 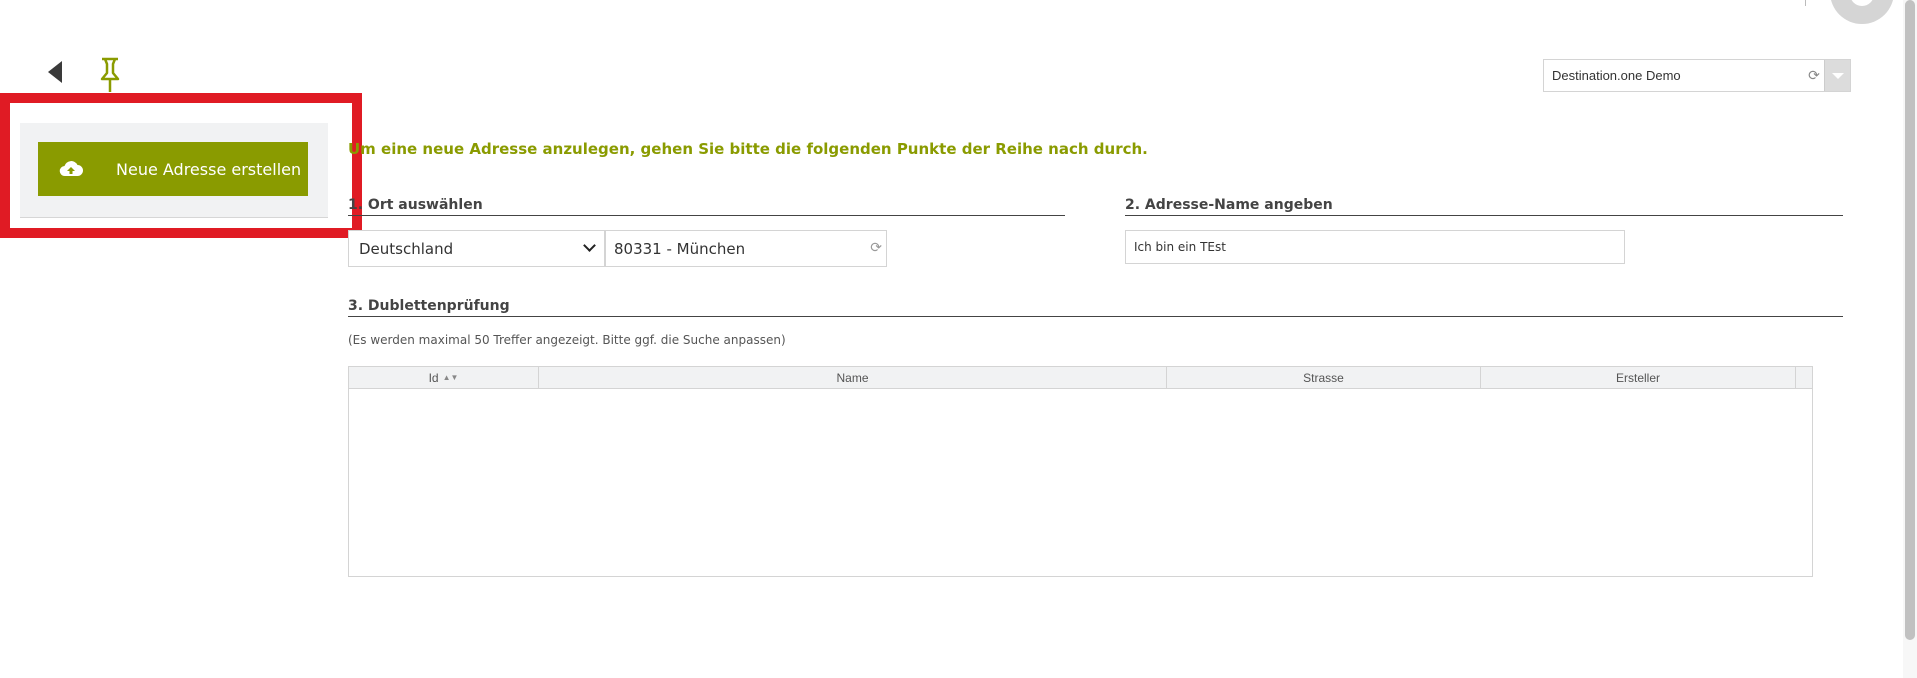 I want to click on country-select: Deutschland, so click(x=476, y=248).